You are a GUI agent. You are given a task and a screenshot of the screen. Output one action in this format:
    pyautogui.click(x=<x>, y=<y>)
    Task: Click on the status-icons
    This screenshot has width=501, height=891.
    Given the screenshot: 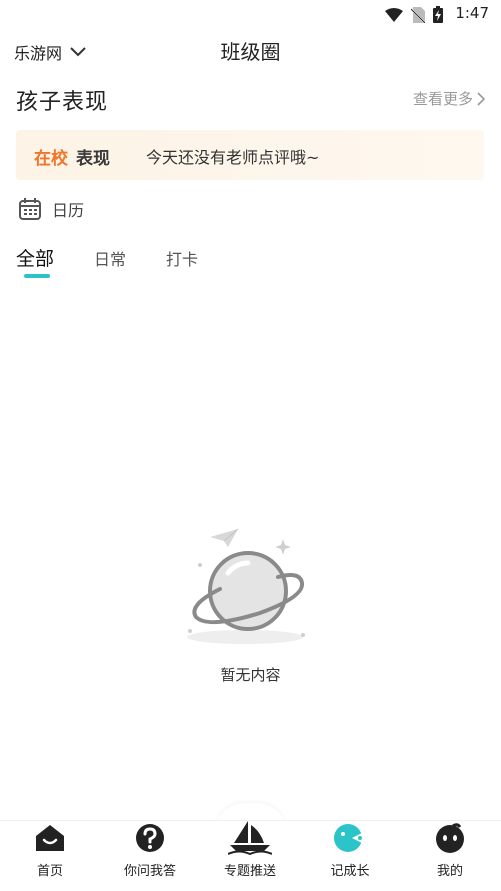 What is the action you would take?
    pyautogui.click(x=414, y=14)
    